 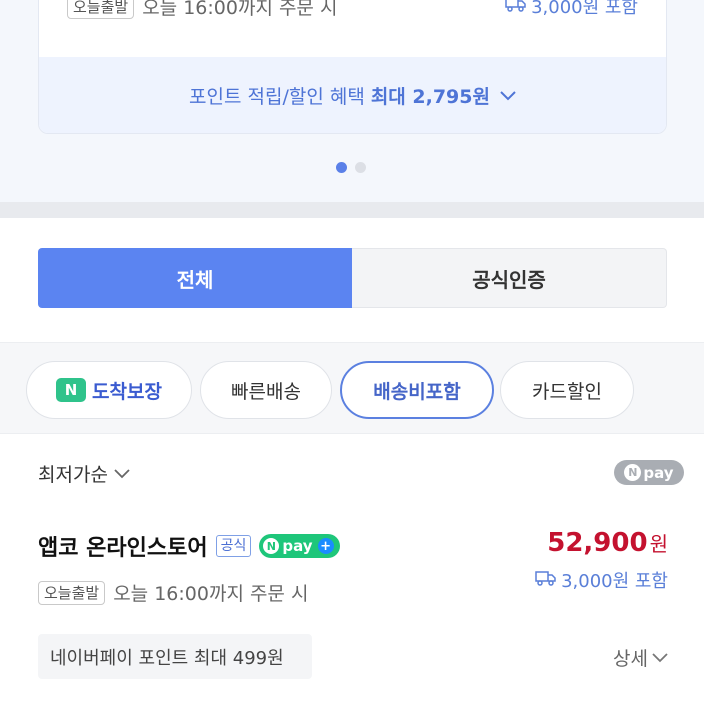 I want to click on price-value: 52,900, so click(x=597, y=543).